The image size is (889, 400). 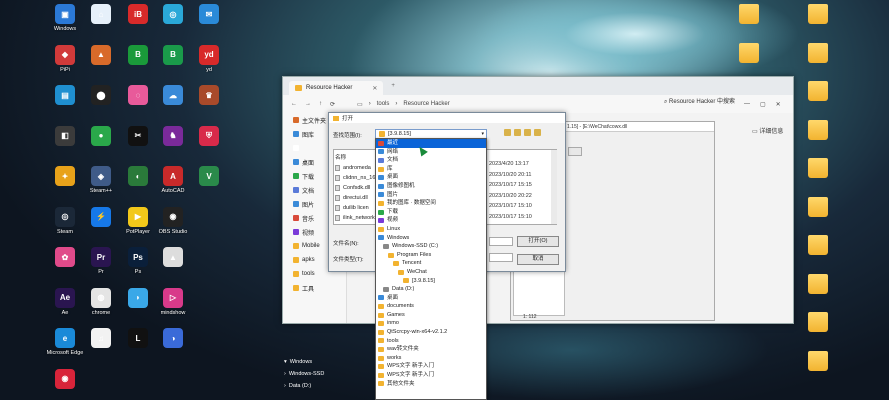 I want to click on monitor-icon: ▭, so click(x=360, y=104).